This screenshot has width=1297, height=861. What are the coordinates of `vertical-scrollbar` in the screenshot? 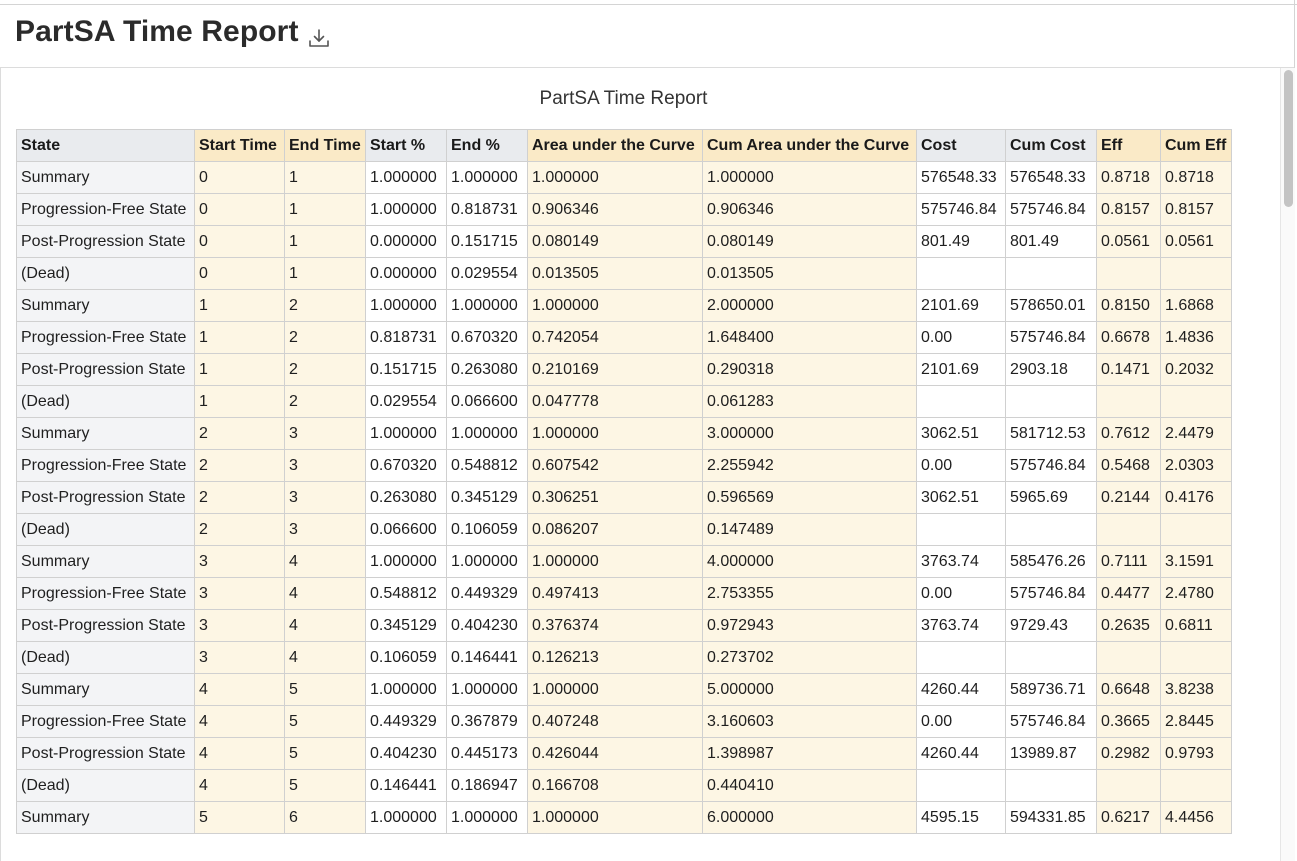 It's located at (1287, 464).